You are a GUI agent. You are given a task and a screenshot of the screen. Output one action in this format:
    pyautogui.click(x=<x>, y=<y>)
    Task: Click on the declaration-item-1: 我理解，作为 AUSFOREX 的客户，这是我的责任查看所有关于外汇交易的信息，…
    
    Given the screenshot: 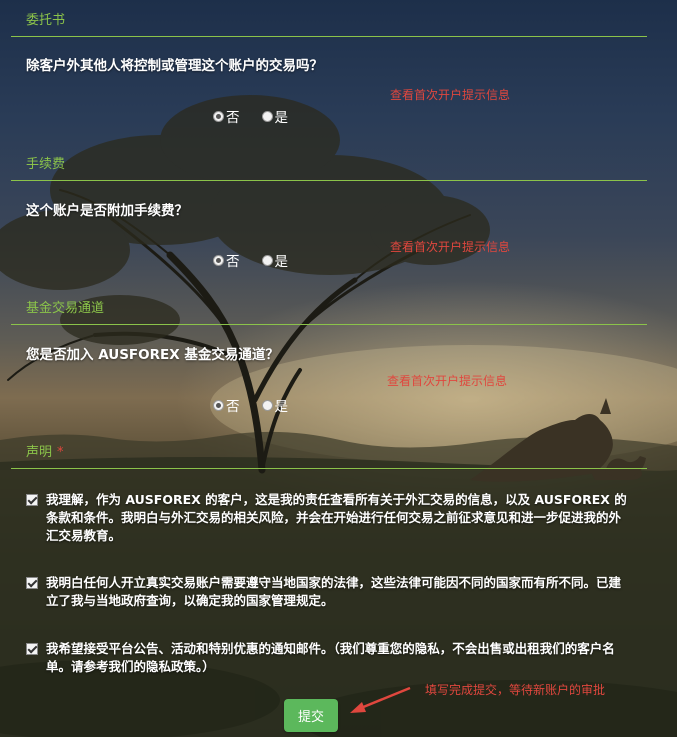 What is the action you would take?
    pyautogui.click(x=329, y=518)
    